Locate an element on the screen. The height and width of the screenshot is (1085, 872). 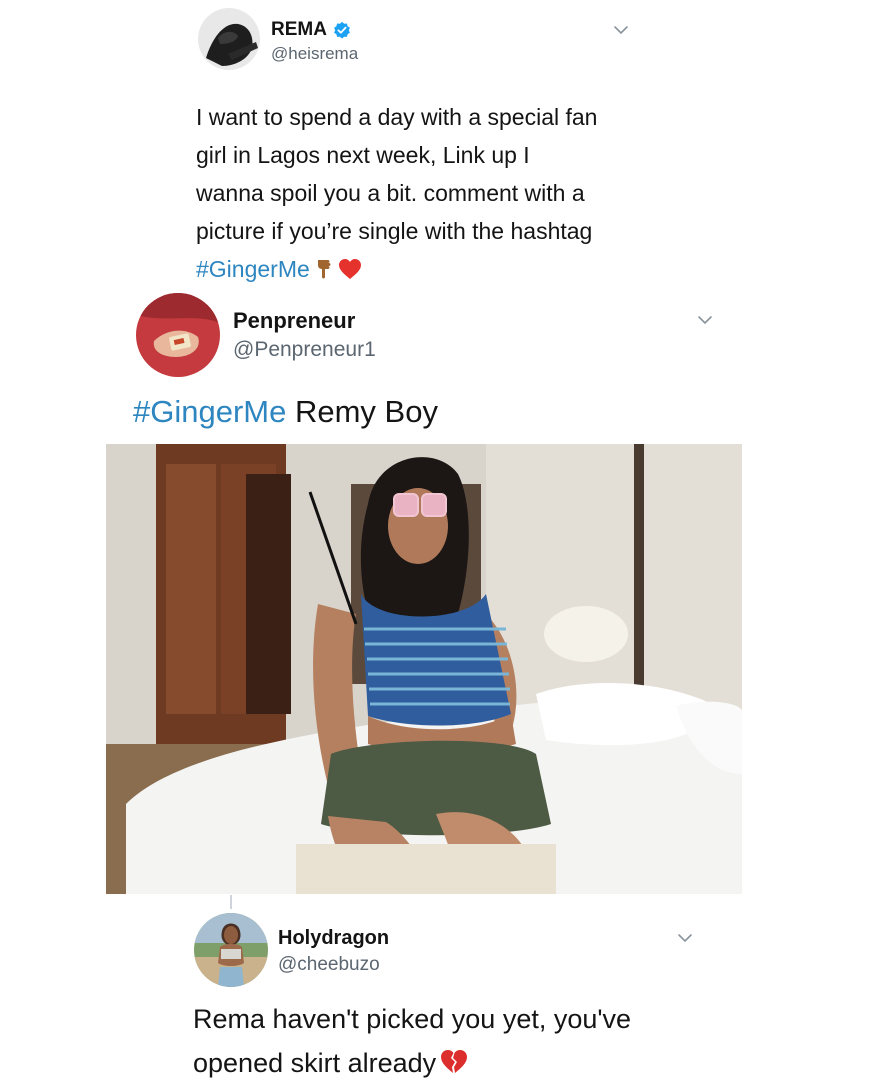
thread-connector-line is located at coordinates (231, 902).